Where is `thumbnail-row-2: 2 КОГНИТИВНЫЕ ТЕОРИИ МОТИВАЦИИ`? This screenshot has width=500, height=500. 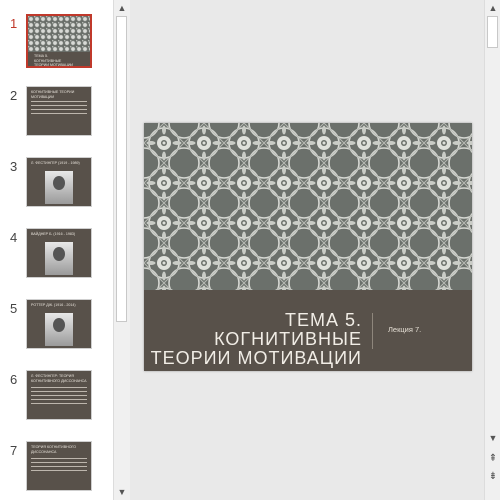
thumbnail-row-2: 2 КОГНИТИВНЫЕ ТЕОРИИ МОТИВАЦИИ is located at coordinates (56, 116).